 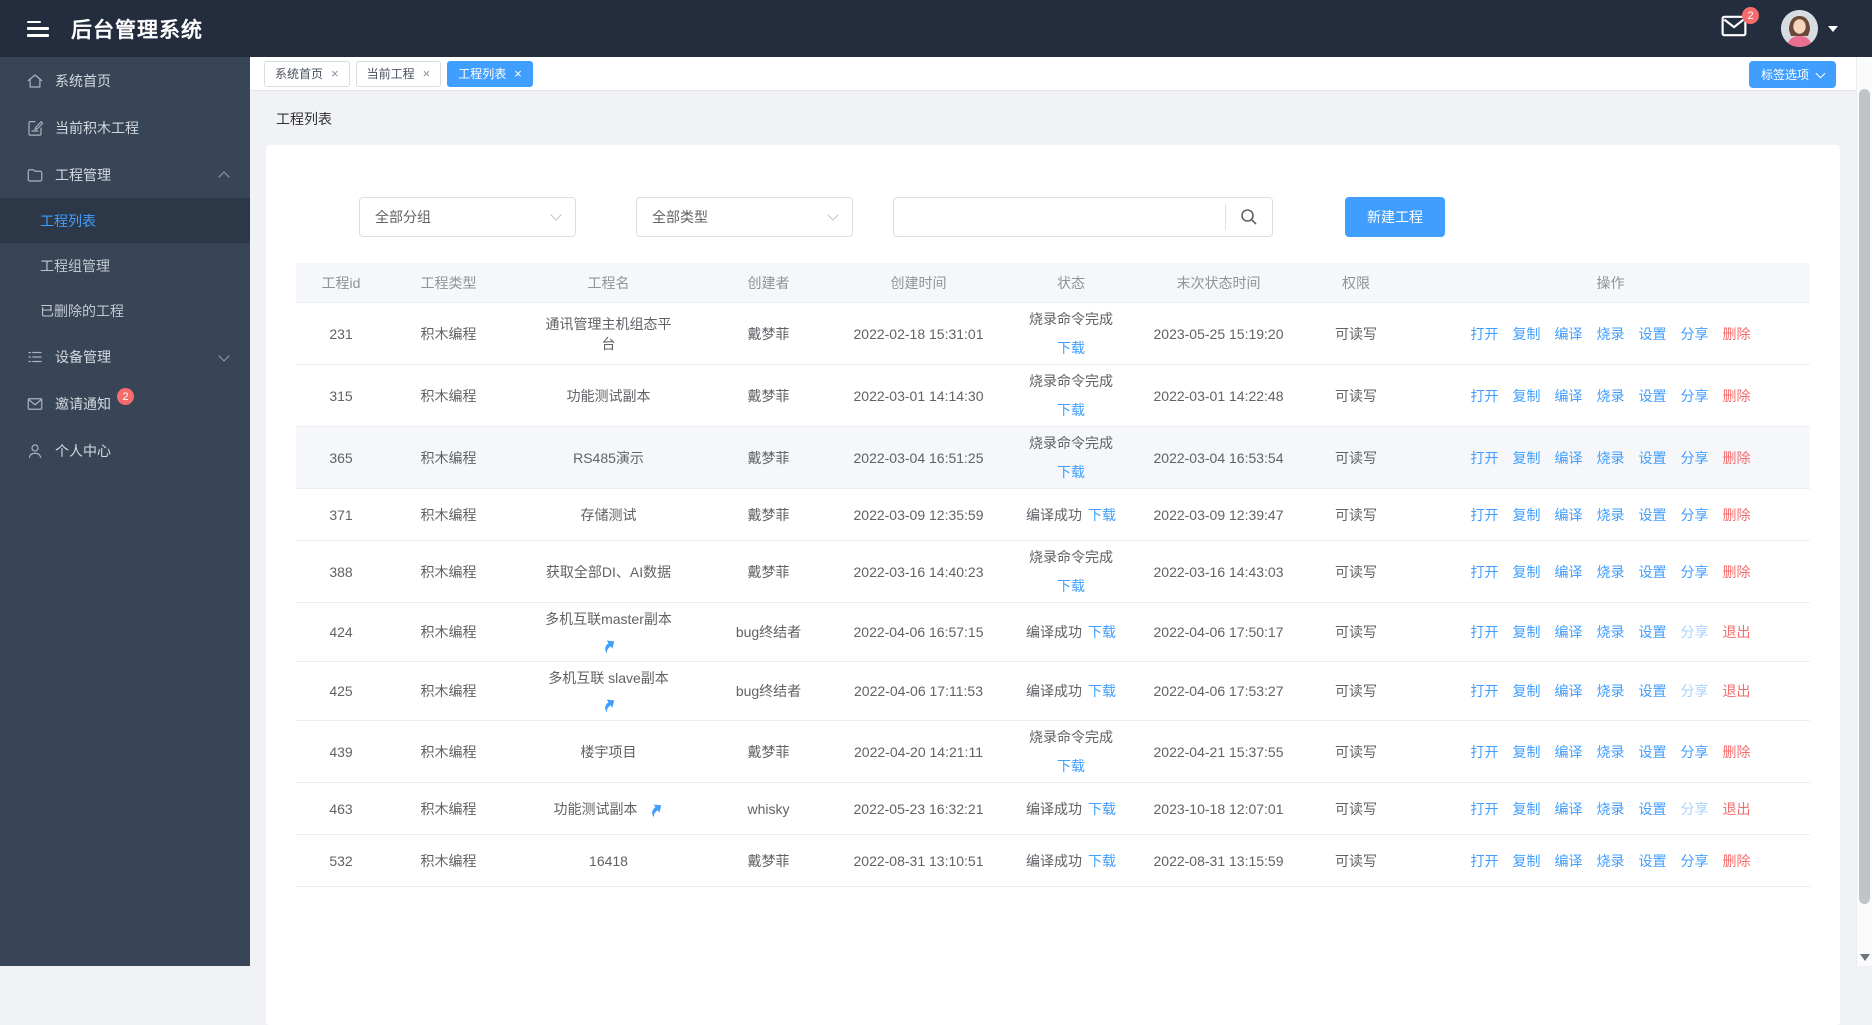 I want to click on sidebar-item-project-management: 工程管理, so click(x=125, y=174).